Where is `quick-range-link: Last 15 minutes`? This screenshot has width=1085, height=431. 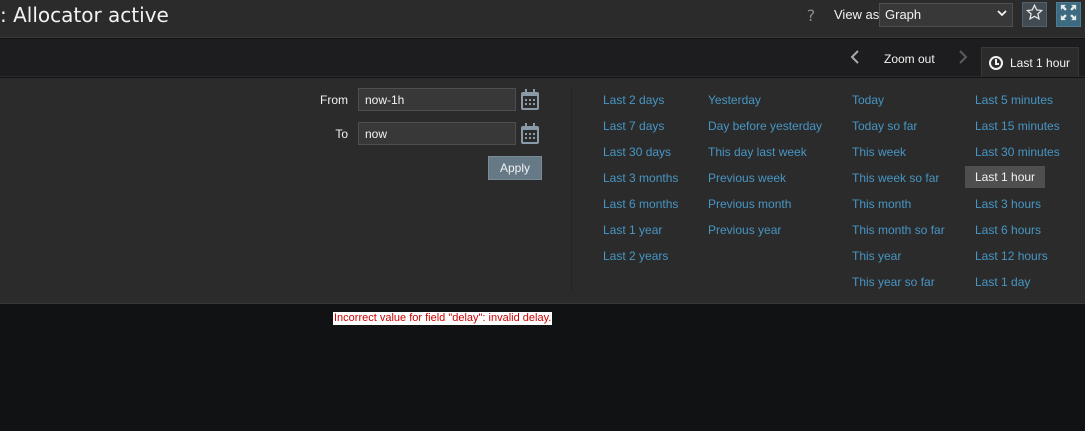 quick-range-link: Last 15 minutes is located at coordinates (1017, 126).